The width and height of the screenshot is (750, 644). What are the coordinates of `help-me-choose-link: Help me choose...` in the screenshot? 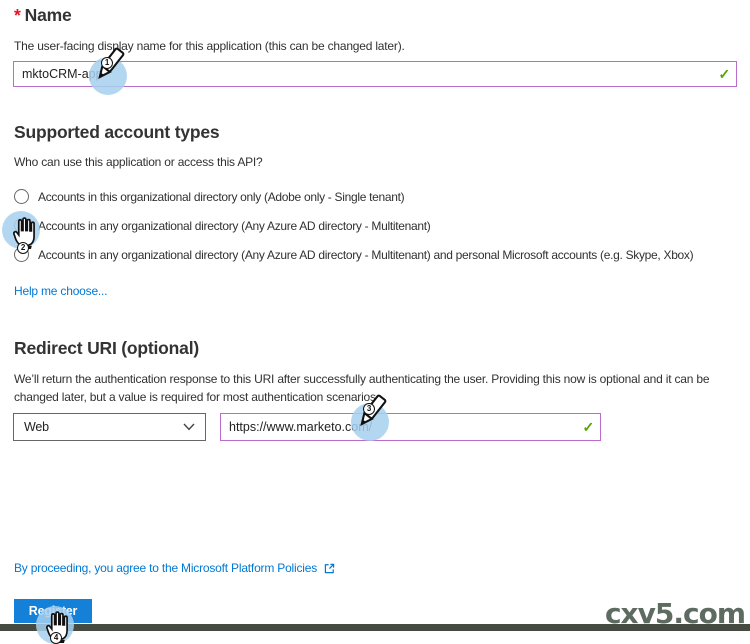 It's located at (61, 291).